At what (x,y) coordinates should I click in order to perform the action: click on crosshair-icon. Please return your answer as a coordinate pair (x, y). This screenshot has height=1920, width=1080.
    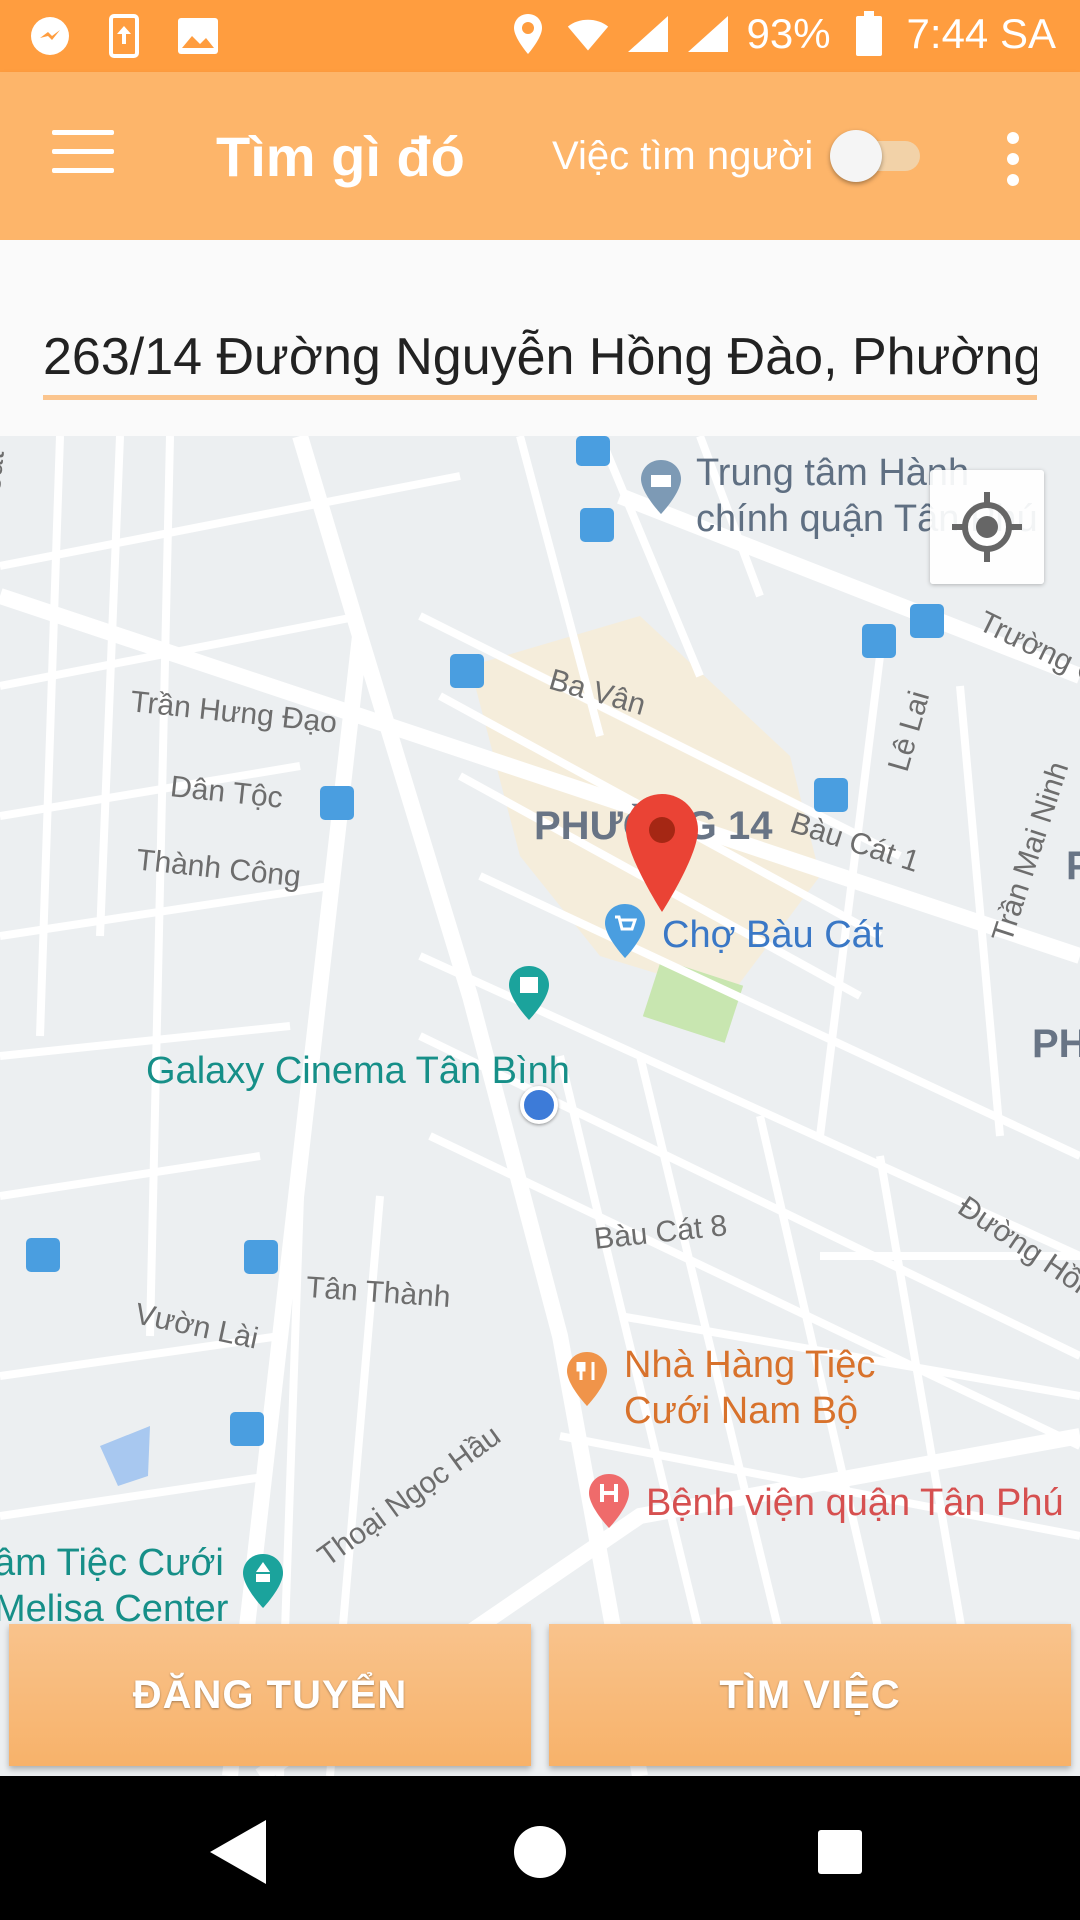
    Looking at the image, I should click on (987, 527).